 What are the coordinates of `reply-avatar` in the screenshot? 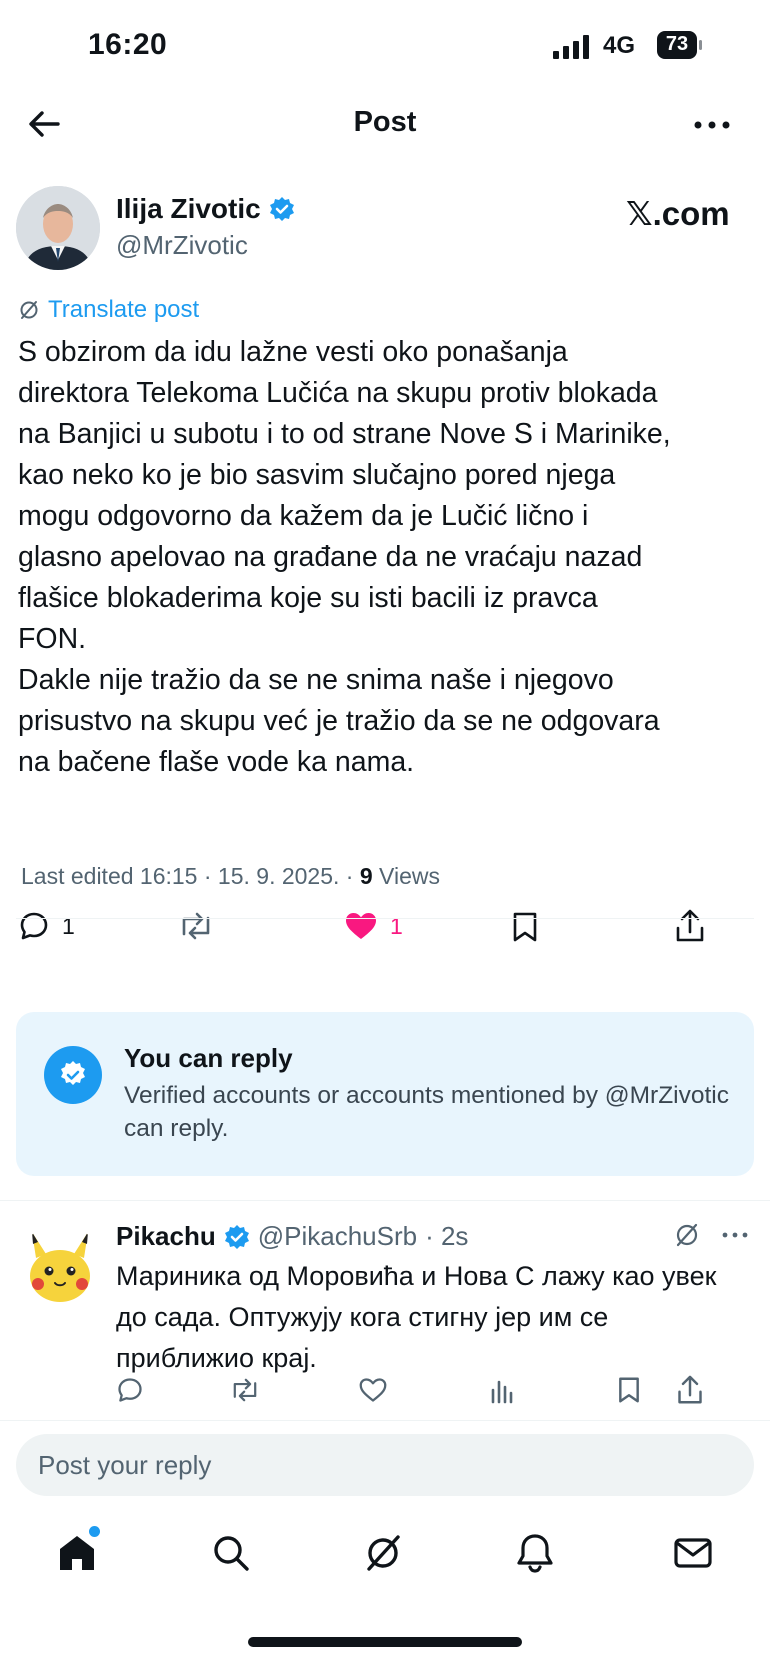 It's located at (60, 1266).